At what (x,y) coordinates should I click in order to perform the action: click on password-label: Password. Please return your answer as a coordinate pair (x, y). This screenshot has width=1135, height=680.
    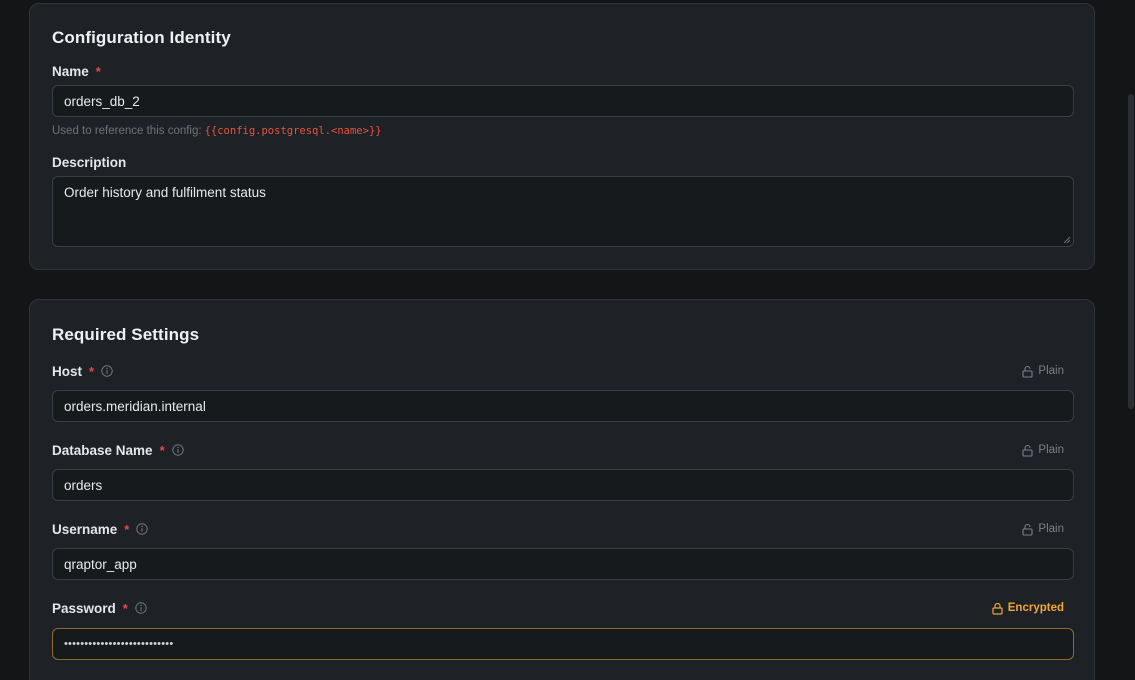
    Looking at the image, I should click on (84, 608).